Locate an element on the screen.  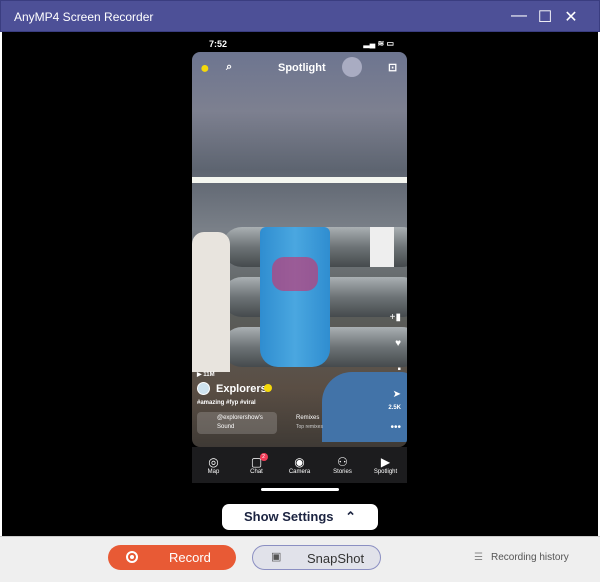
record-icon is located at coordinates (132, 557).